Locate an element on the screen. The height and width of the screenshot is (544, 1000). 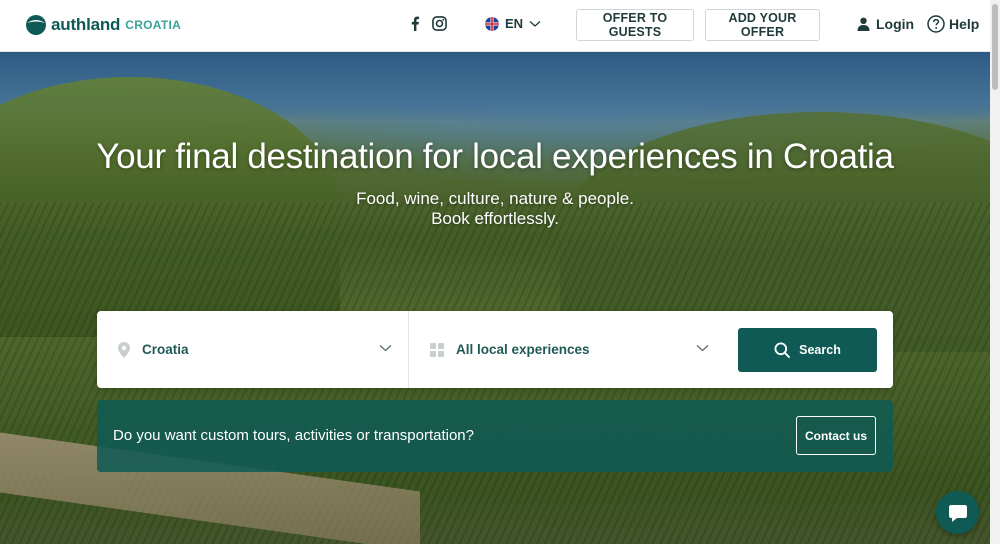
search-button-label: Search is located at coordinates (820, 350).